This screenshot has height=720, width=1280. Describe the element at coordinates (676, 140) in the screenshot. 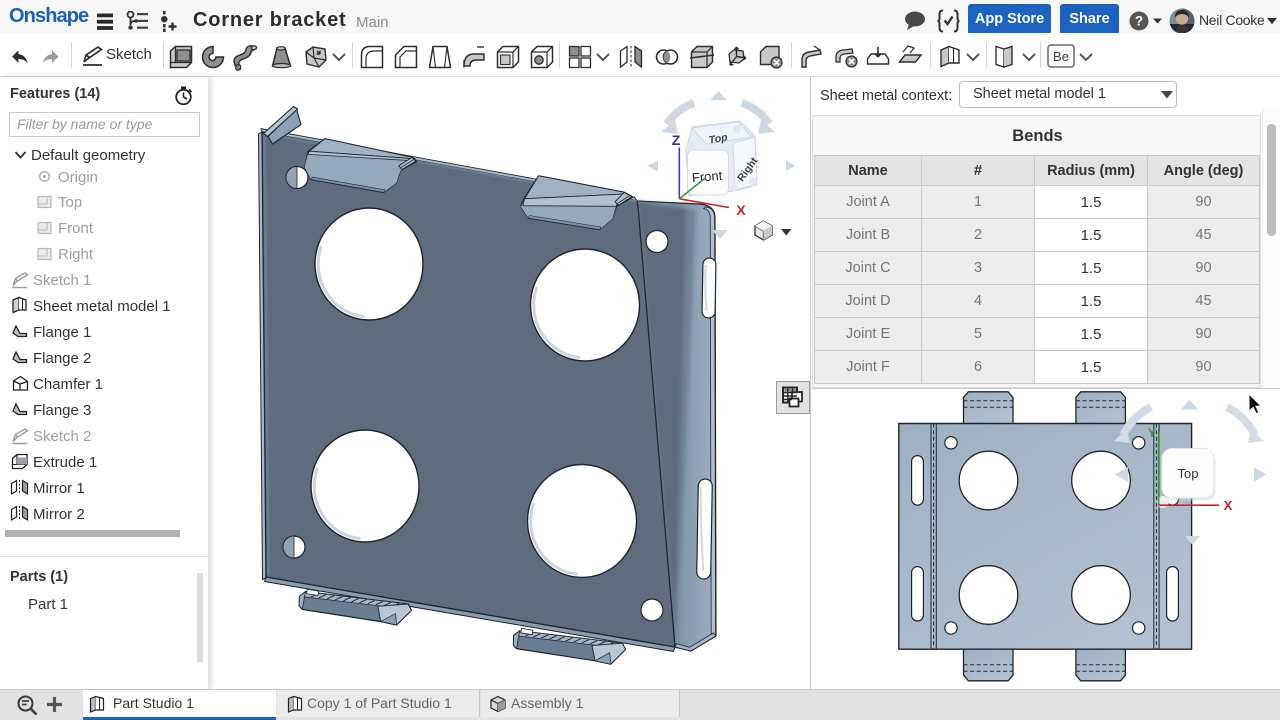

I see `svg-text: Z` at that location.